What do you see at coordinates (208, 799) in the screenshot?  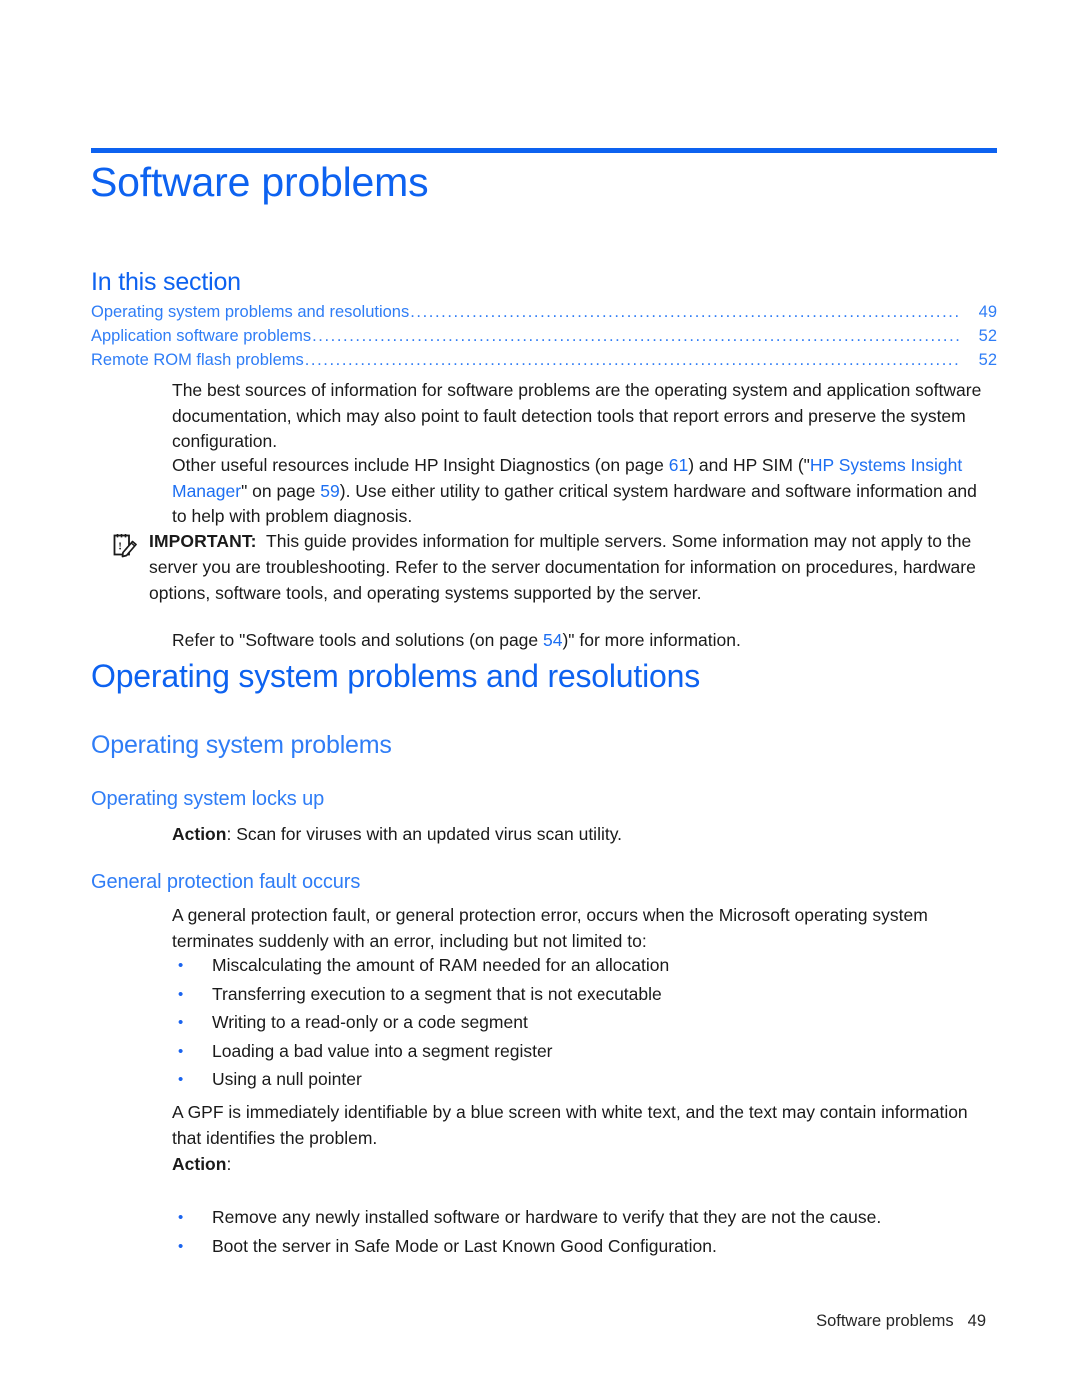 I see `section-heading-operating-system-locks-up: Operating system locks up` at bounding box center [208, 799].